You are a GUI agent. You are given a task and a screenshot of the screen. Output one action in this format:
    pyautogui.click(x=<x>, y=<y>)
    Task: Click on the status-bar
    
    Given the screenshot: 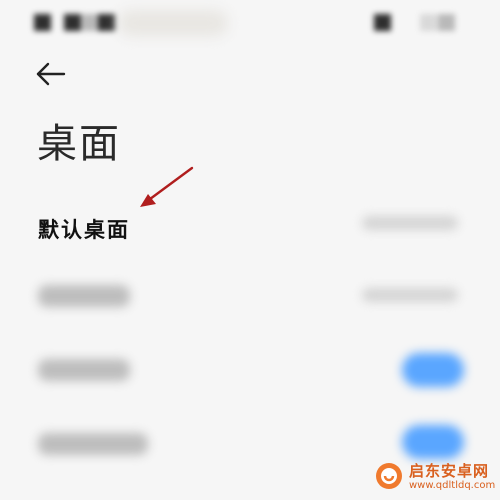 What is the action you would take?
    pyautogui.click(x=250, y=23)
    